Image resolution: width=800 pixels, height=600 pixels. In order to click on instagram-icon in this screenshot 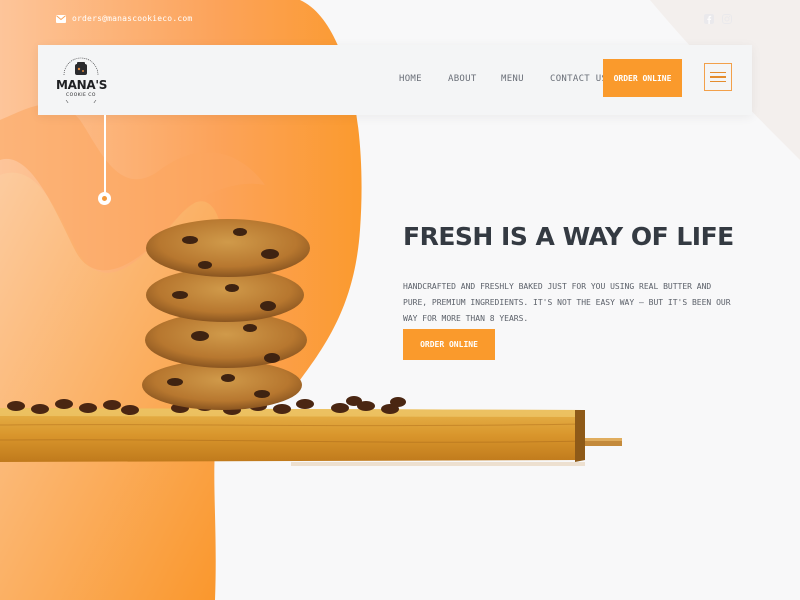, I will do `click(727, 19)`.